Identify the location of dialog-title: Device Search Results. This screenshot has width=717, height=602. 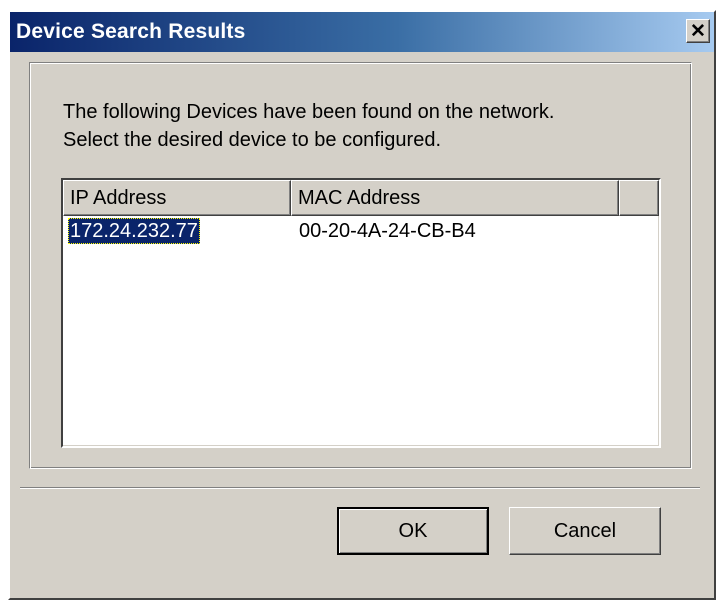
(131, 31).